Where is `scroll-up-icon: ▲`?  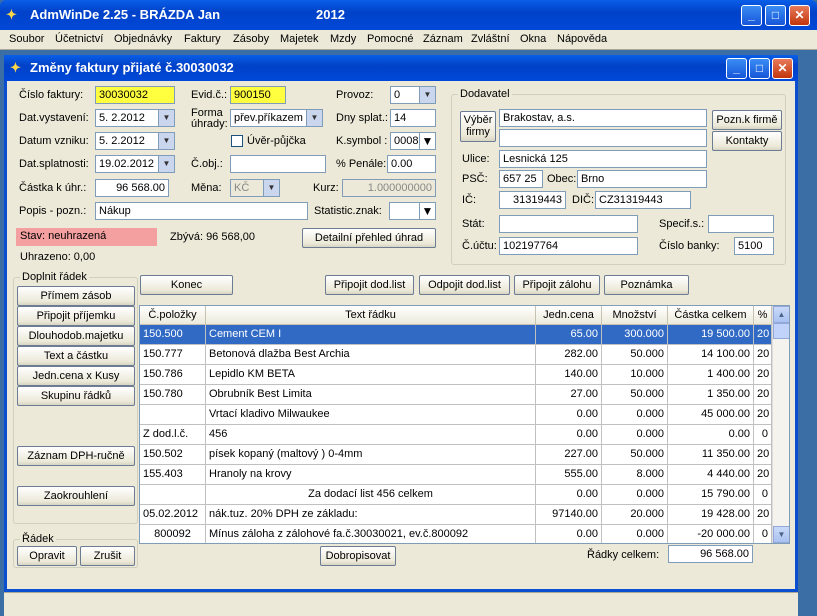
scroll-up-icon: ▲ is located at coordinates (781, 314).